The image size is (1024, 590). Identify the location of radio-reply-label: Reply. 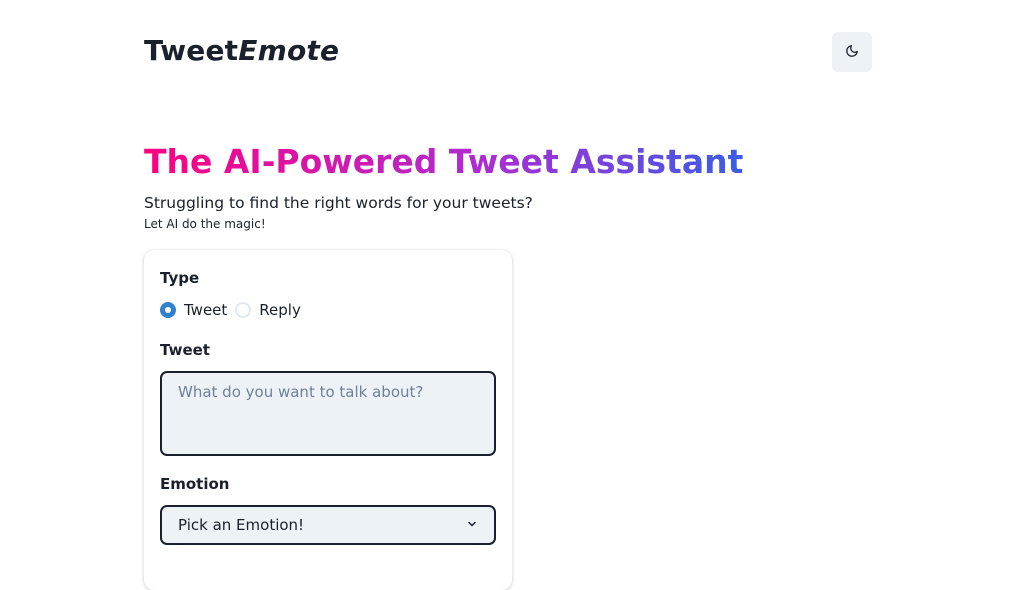
(280, 310).